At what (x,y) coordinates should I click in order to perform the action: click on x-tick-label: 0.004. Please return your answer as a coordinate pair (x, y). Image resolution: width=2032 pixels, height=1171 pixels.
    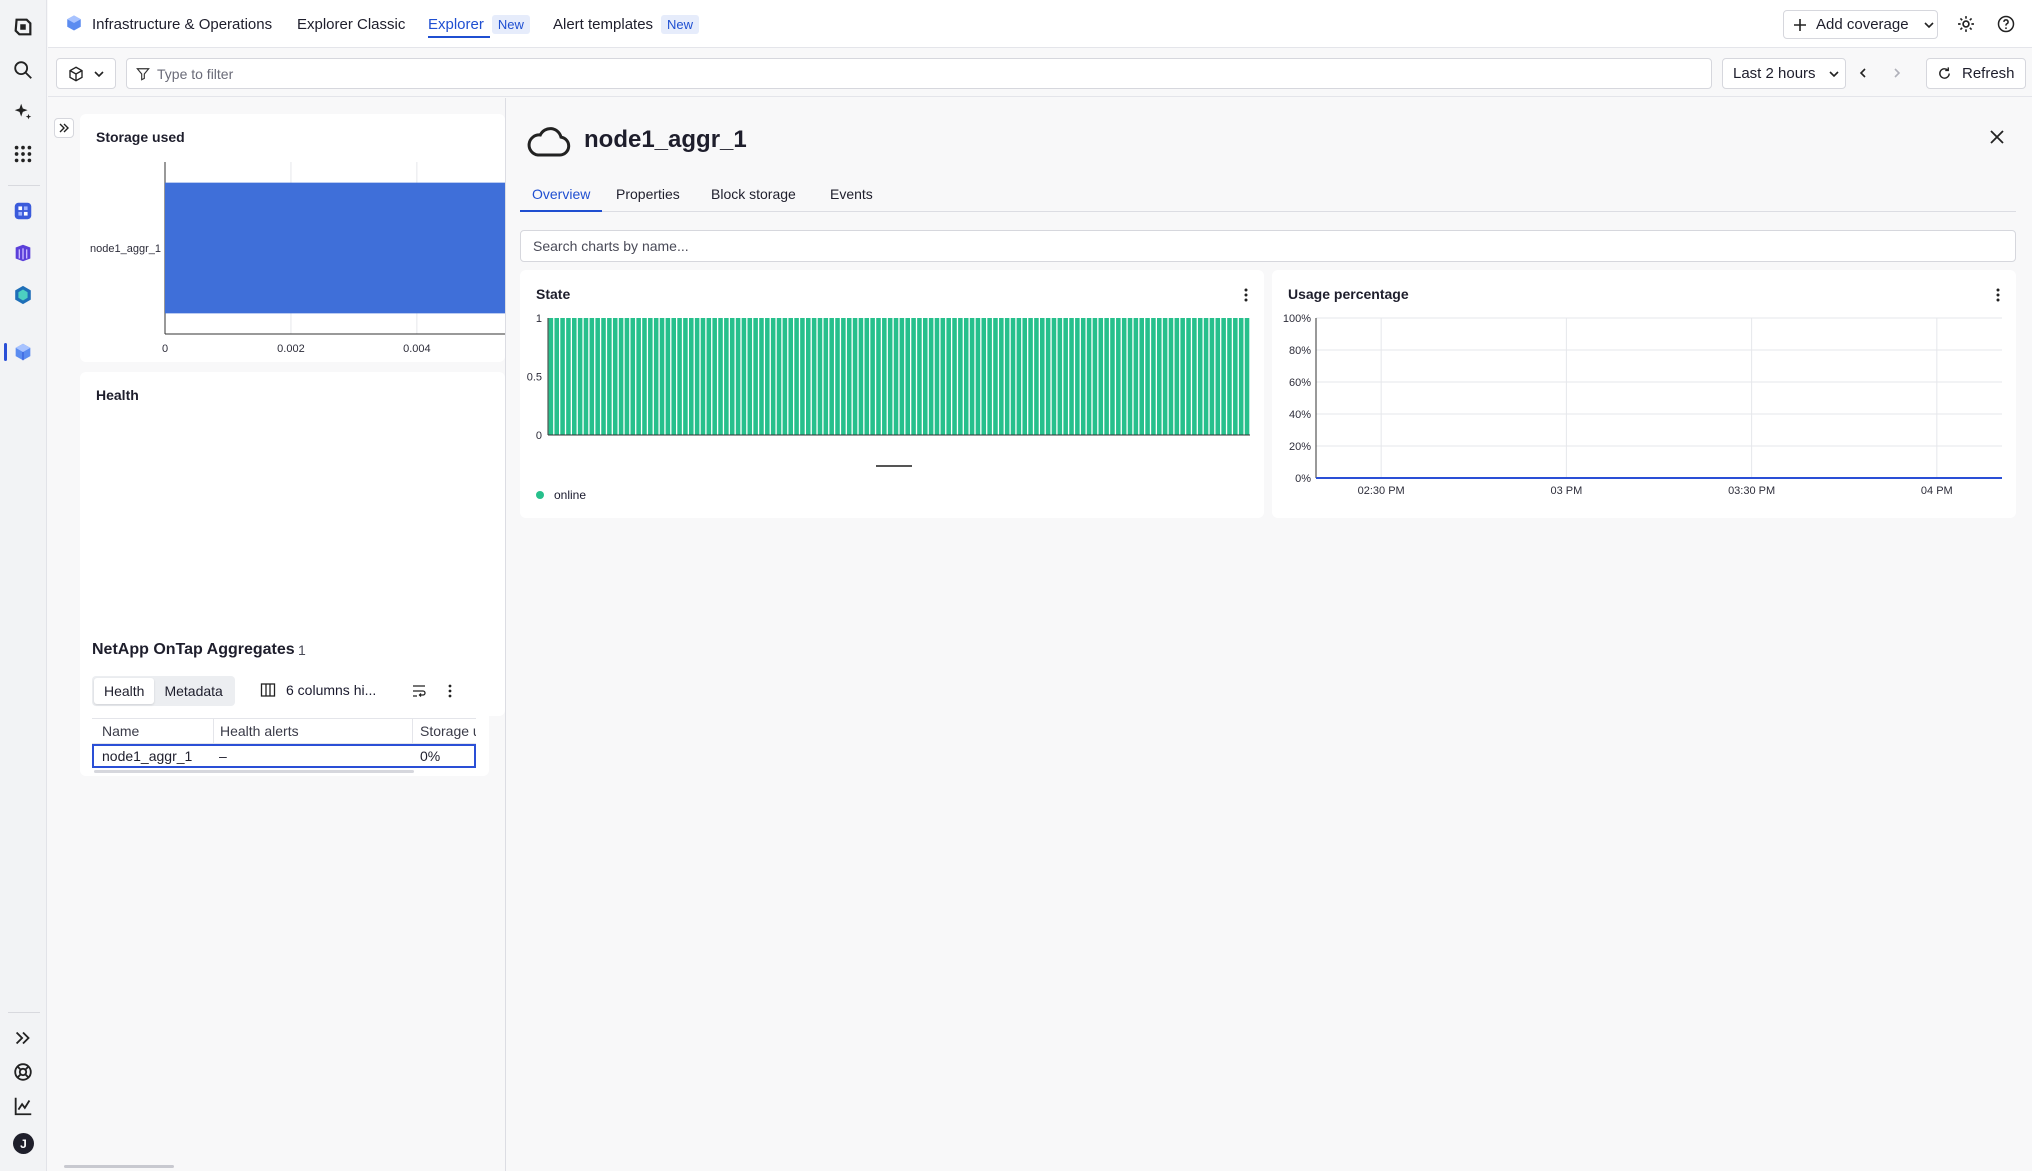
    Looking at the image, I should click on (417, 348).